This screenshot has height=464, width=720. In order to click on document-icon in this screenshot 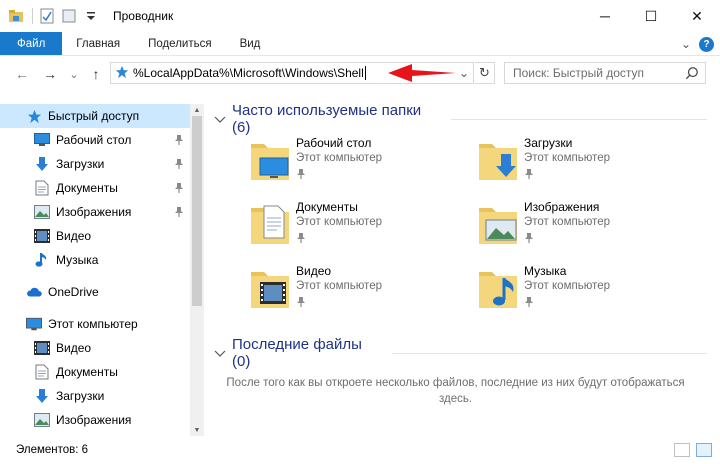, I will do `click(42, 372)`.